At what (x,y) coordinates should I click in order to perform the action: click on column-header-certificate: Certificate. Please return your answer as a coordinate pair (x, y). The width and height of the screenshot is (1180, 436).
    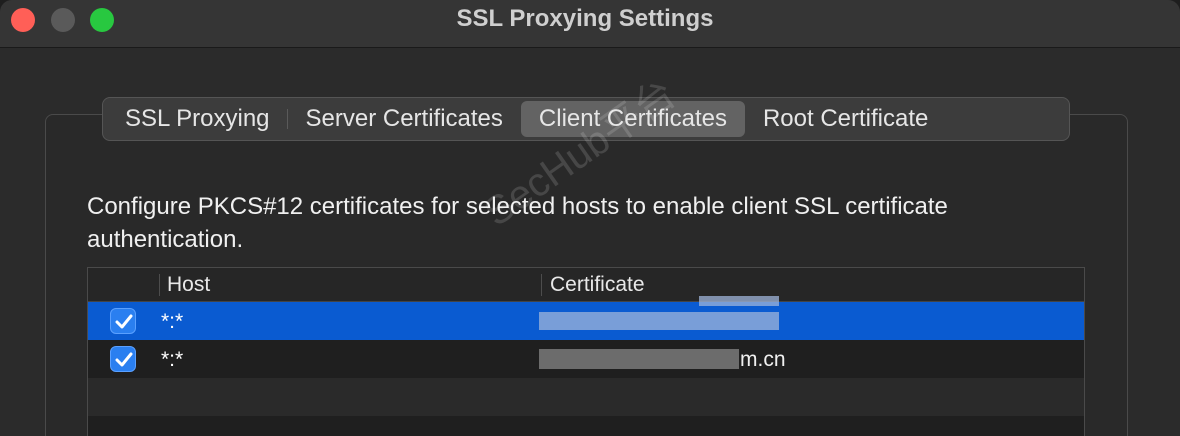
    Looking at the image, I should click on (597, 285).